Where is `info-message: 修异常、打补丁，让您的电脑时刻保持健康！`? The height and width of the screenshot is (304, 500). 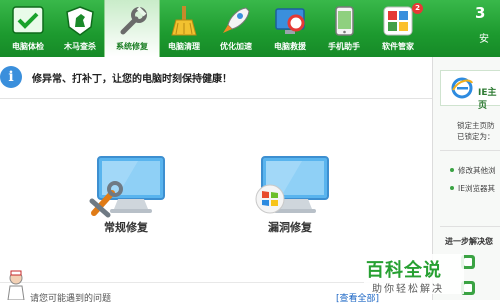
info-message: 修异常、打补丁，让您的电脑时刻保持健康！ is located at coordinates (132, 79).